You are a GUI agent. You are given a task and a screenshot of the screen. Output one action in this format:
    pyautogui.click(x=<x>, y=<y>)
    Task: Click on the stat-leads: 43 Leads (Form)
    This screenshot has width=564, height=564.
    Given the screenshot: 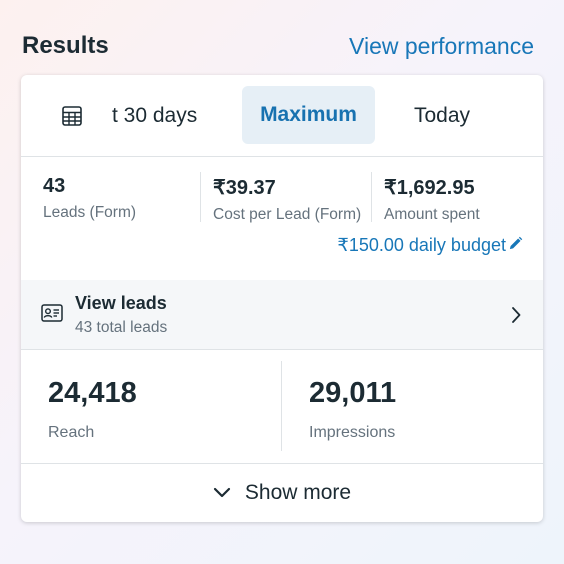 What is the action you would take?
    pyautogui.click(x=89, y=198)
    